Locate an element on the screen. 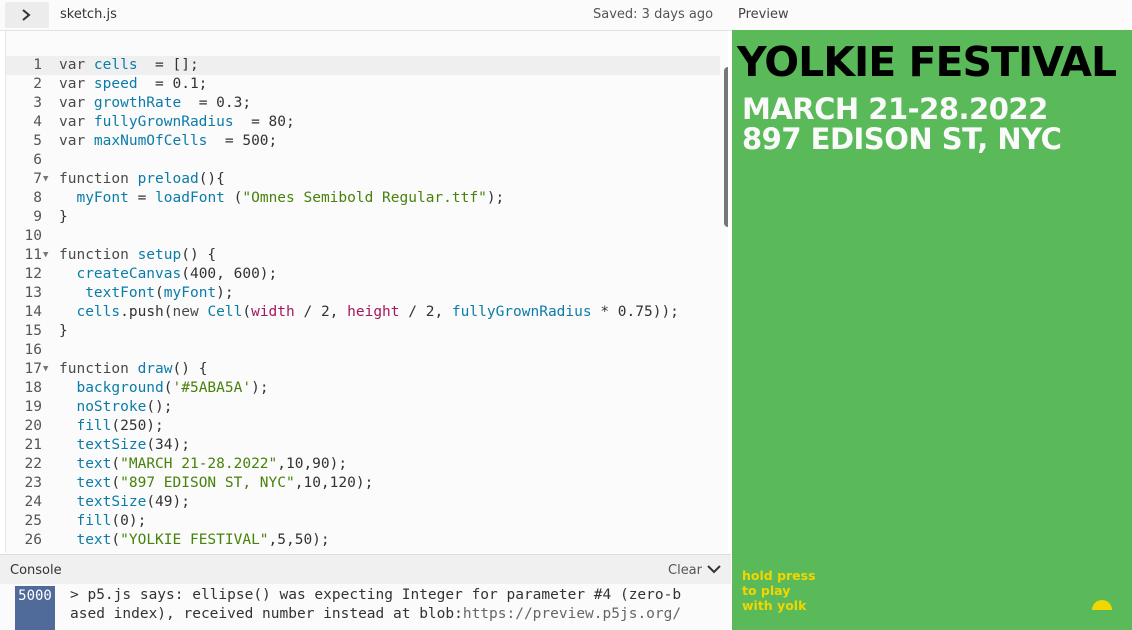 This screenshot has height=630, width=1132. code-text: function preload(){ is located at coordinates (142, 179).